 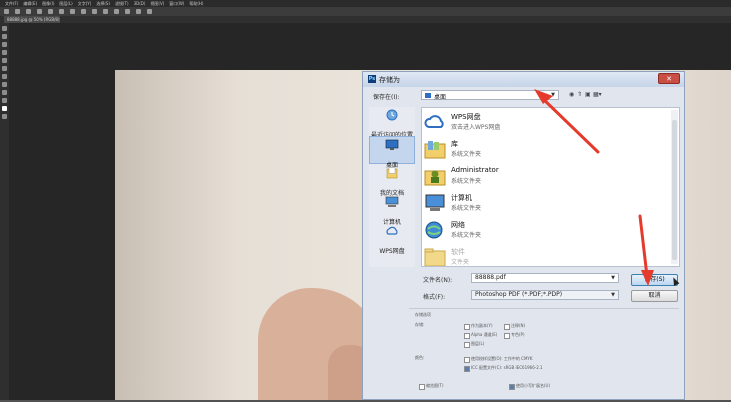 I want to click on place-desktop: 桌面, so click(x=392, y=152).